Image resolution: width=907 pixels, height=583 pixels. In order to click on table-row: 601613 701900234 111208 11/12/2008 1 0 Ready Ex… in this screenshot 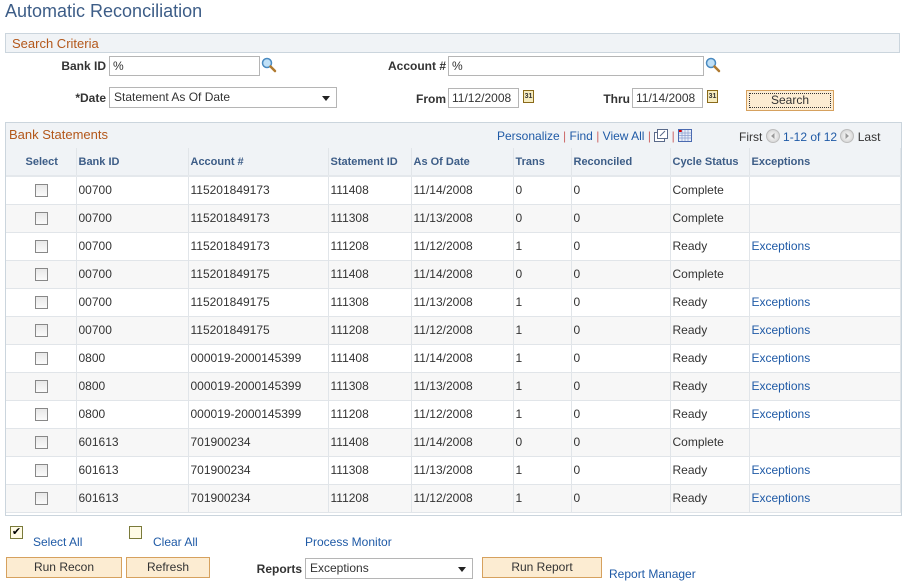, I will do `click(453, 498)`.